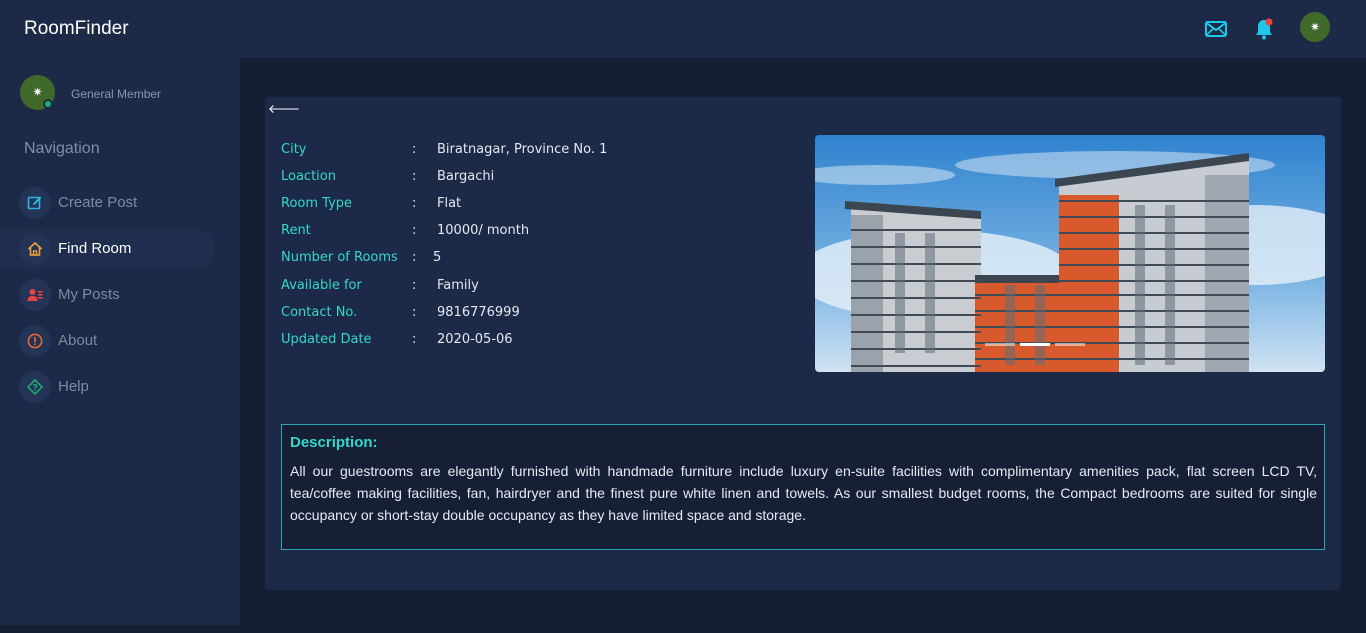 Image resolution: width=1366 pixels, height=633 pixels. What do you see at coordinates (48, 104) in the screenshot?
I see `online-status-dot` at bounding box center [48, 104].